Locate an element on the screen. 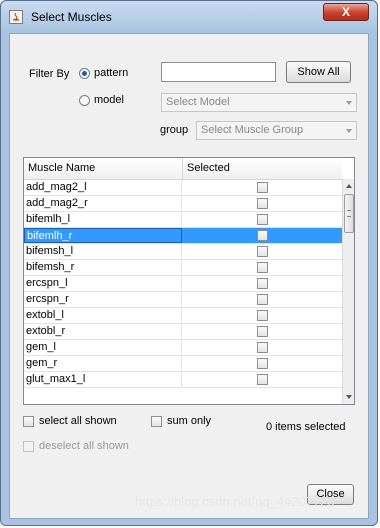 This screenshot has height=528, width=380. muscle-name-cell: add_mag2_r is located at coordinates (103, 203).